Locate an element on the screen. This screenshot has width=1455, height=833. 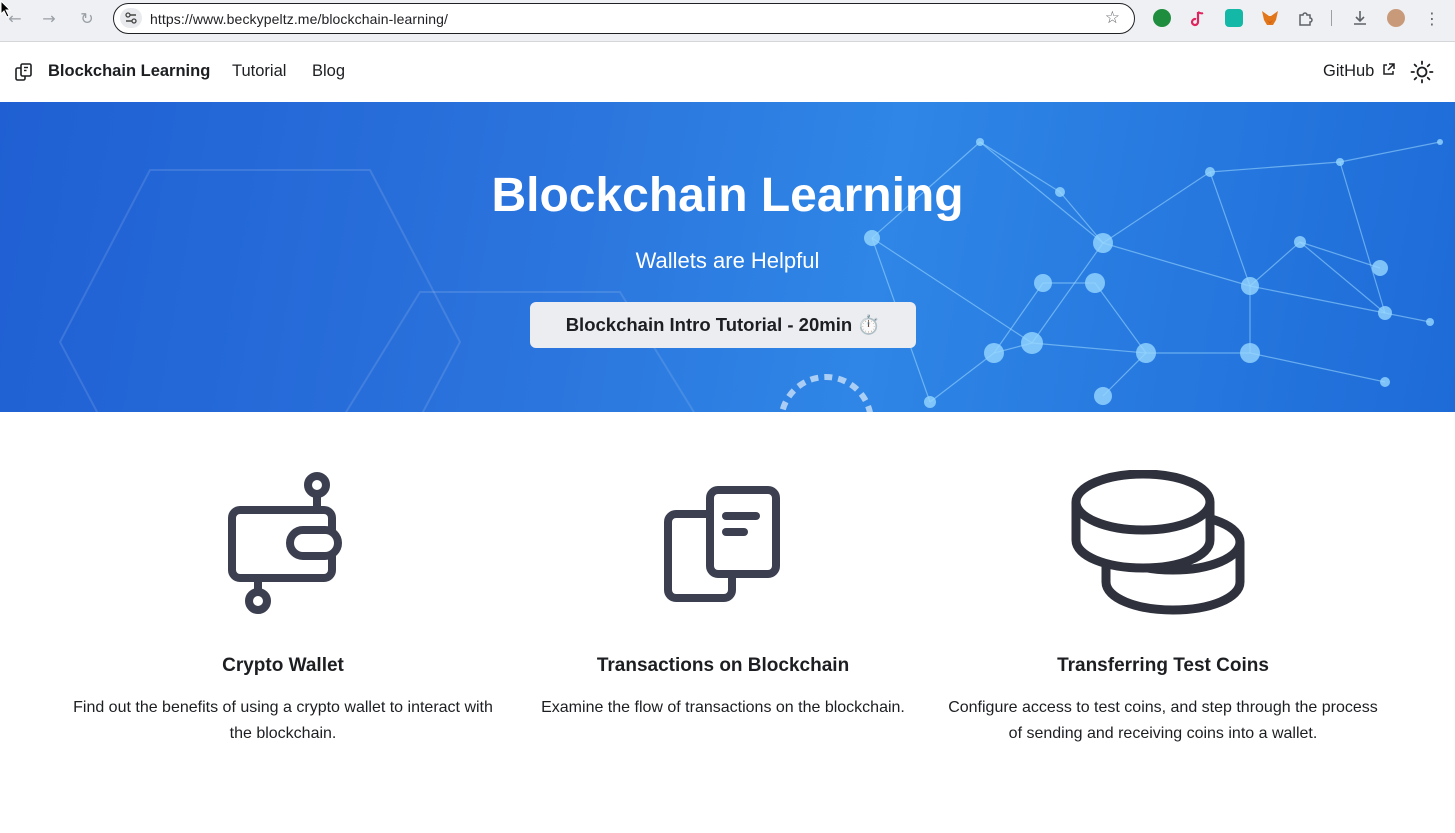
github-link: GitHub is located at coordinates (1359, 71).